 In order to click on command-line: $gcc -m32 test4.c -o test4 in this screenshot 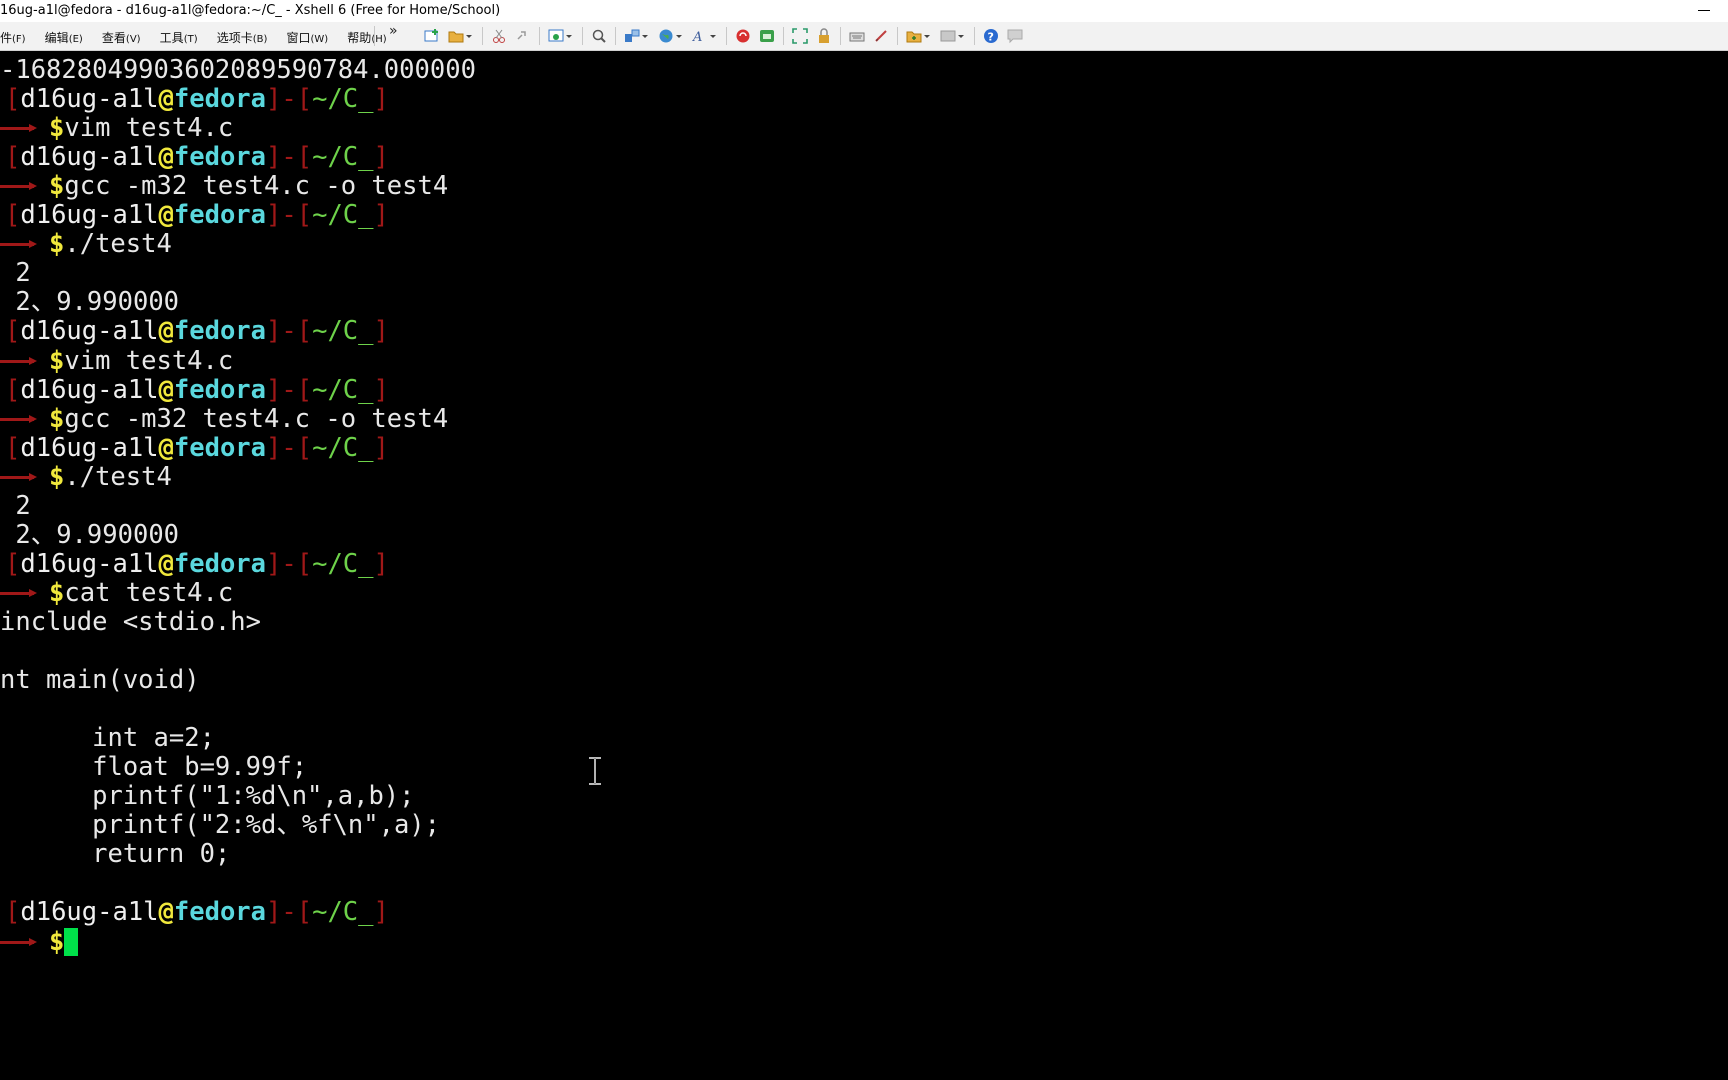, I will do `click(224, 419)`.